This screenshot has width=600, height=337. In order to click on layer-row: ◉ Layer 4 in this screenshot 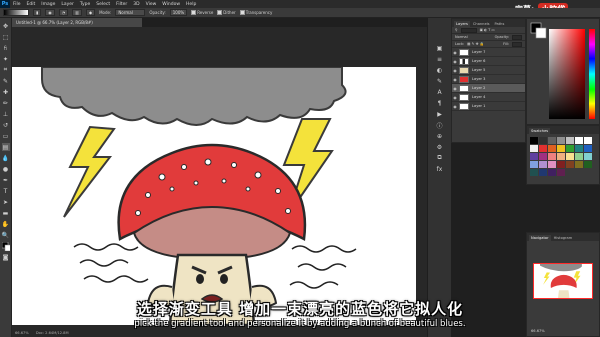, I will do `click(488, 97)`.